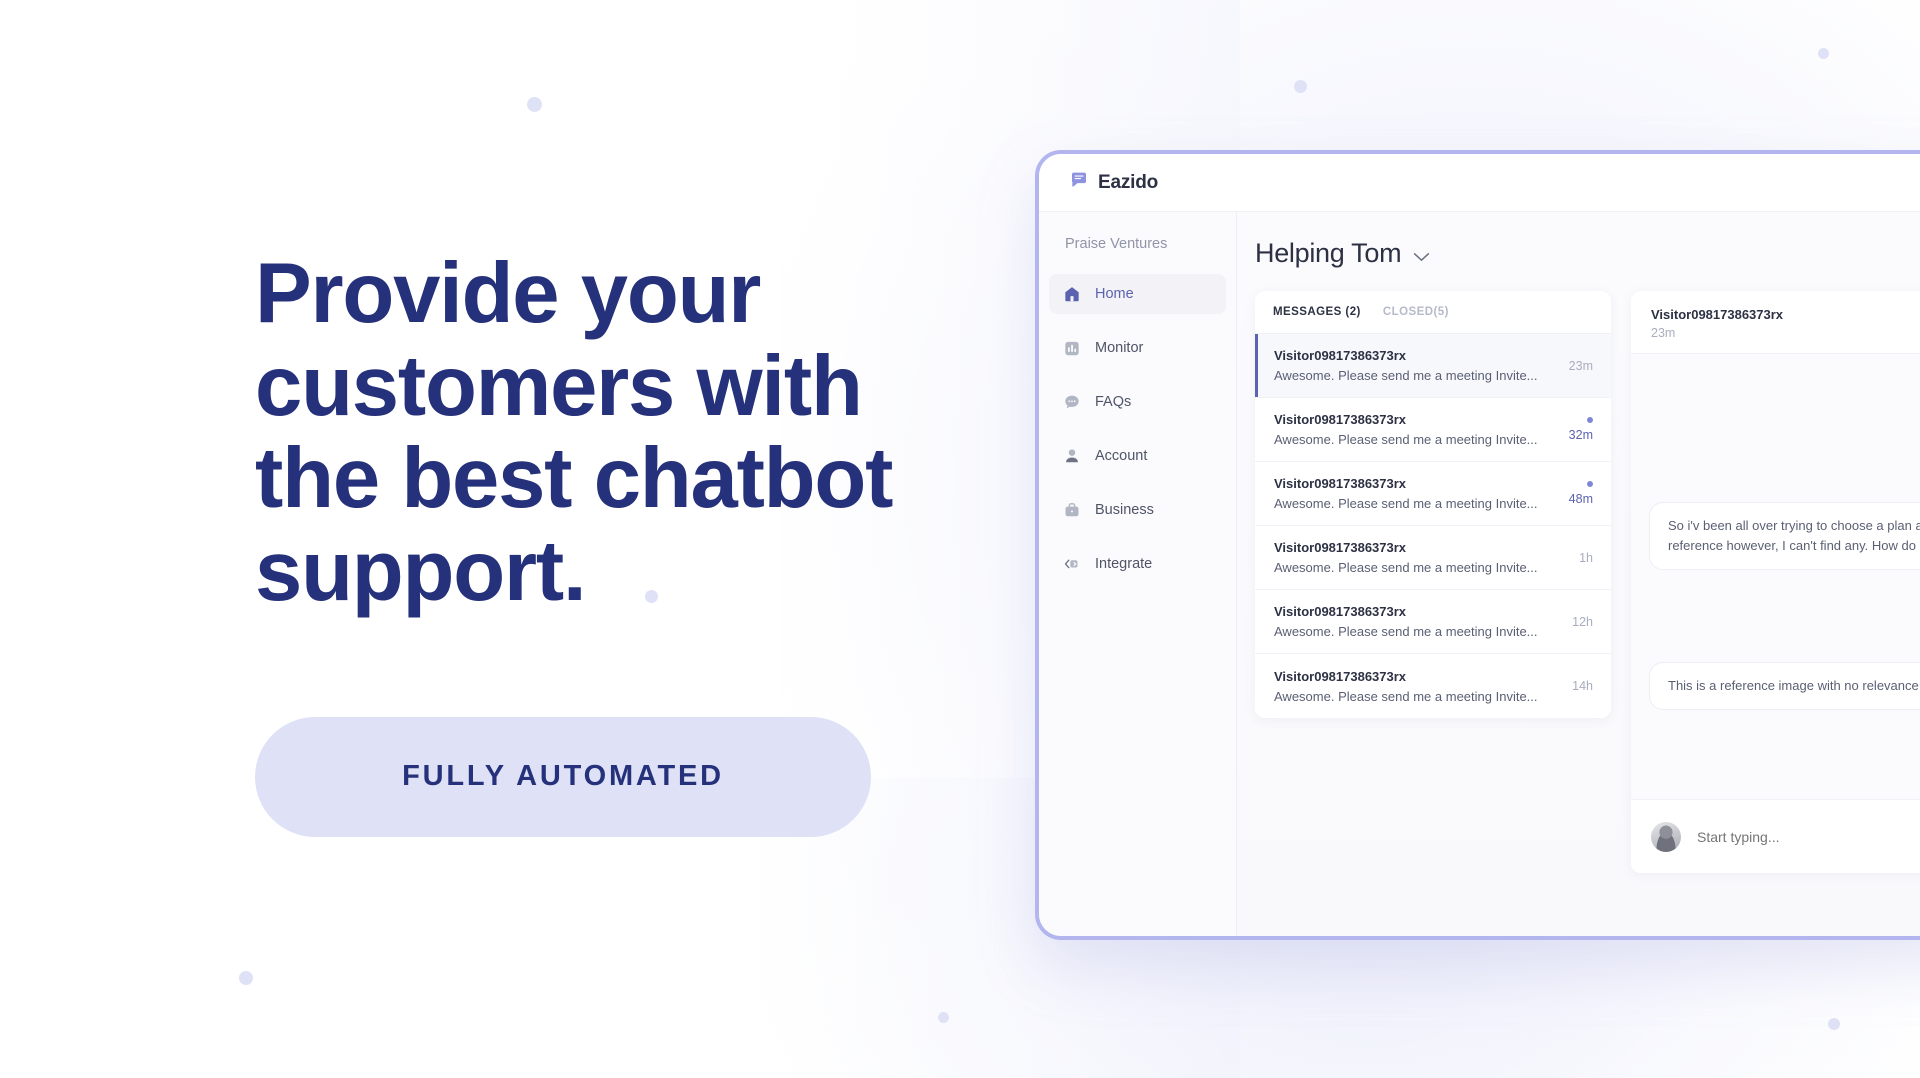  Describe the element at coordinates (1580, 499) in the screenshot. I see `conversation-timestamp: 48m` at that location.